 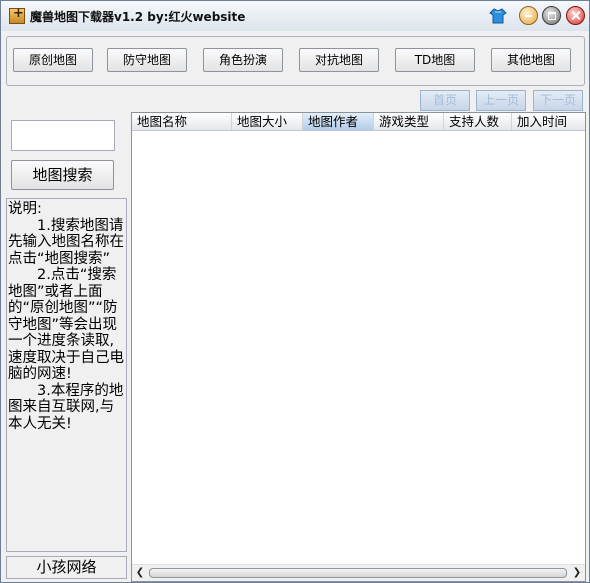 What do you see at coordinates (66, 567) in the screenshot?
I see `footer-label: 小孩网络` at bounding box center [66, 567].